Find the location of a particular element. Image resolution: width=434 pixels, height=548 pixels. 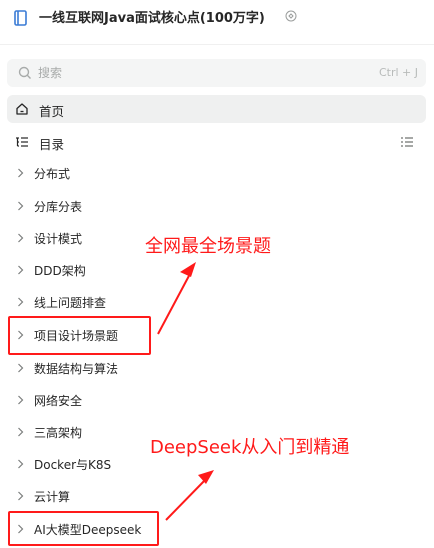

doc-header: 一线互联网Java面试核心点(100万字) is located at coordinates (217, 20).